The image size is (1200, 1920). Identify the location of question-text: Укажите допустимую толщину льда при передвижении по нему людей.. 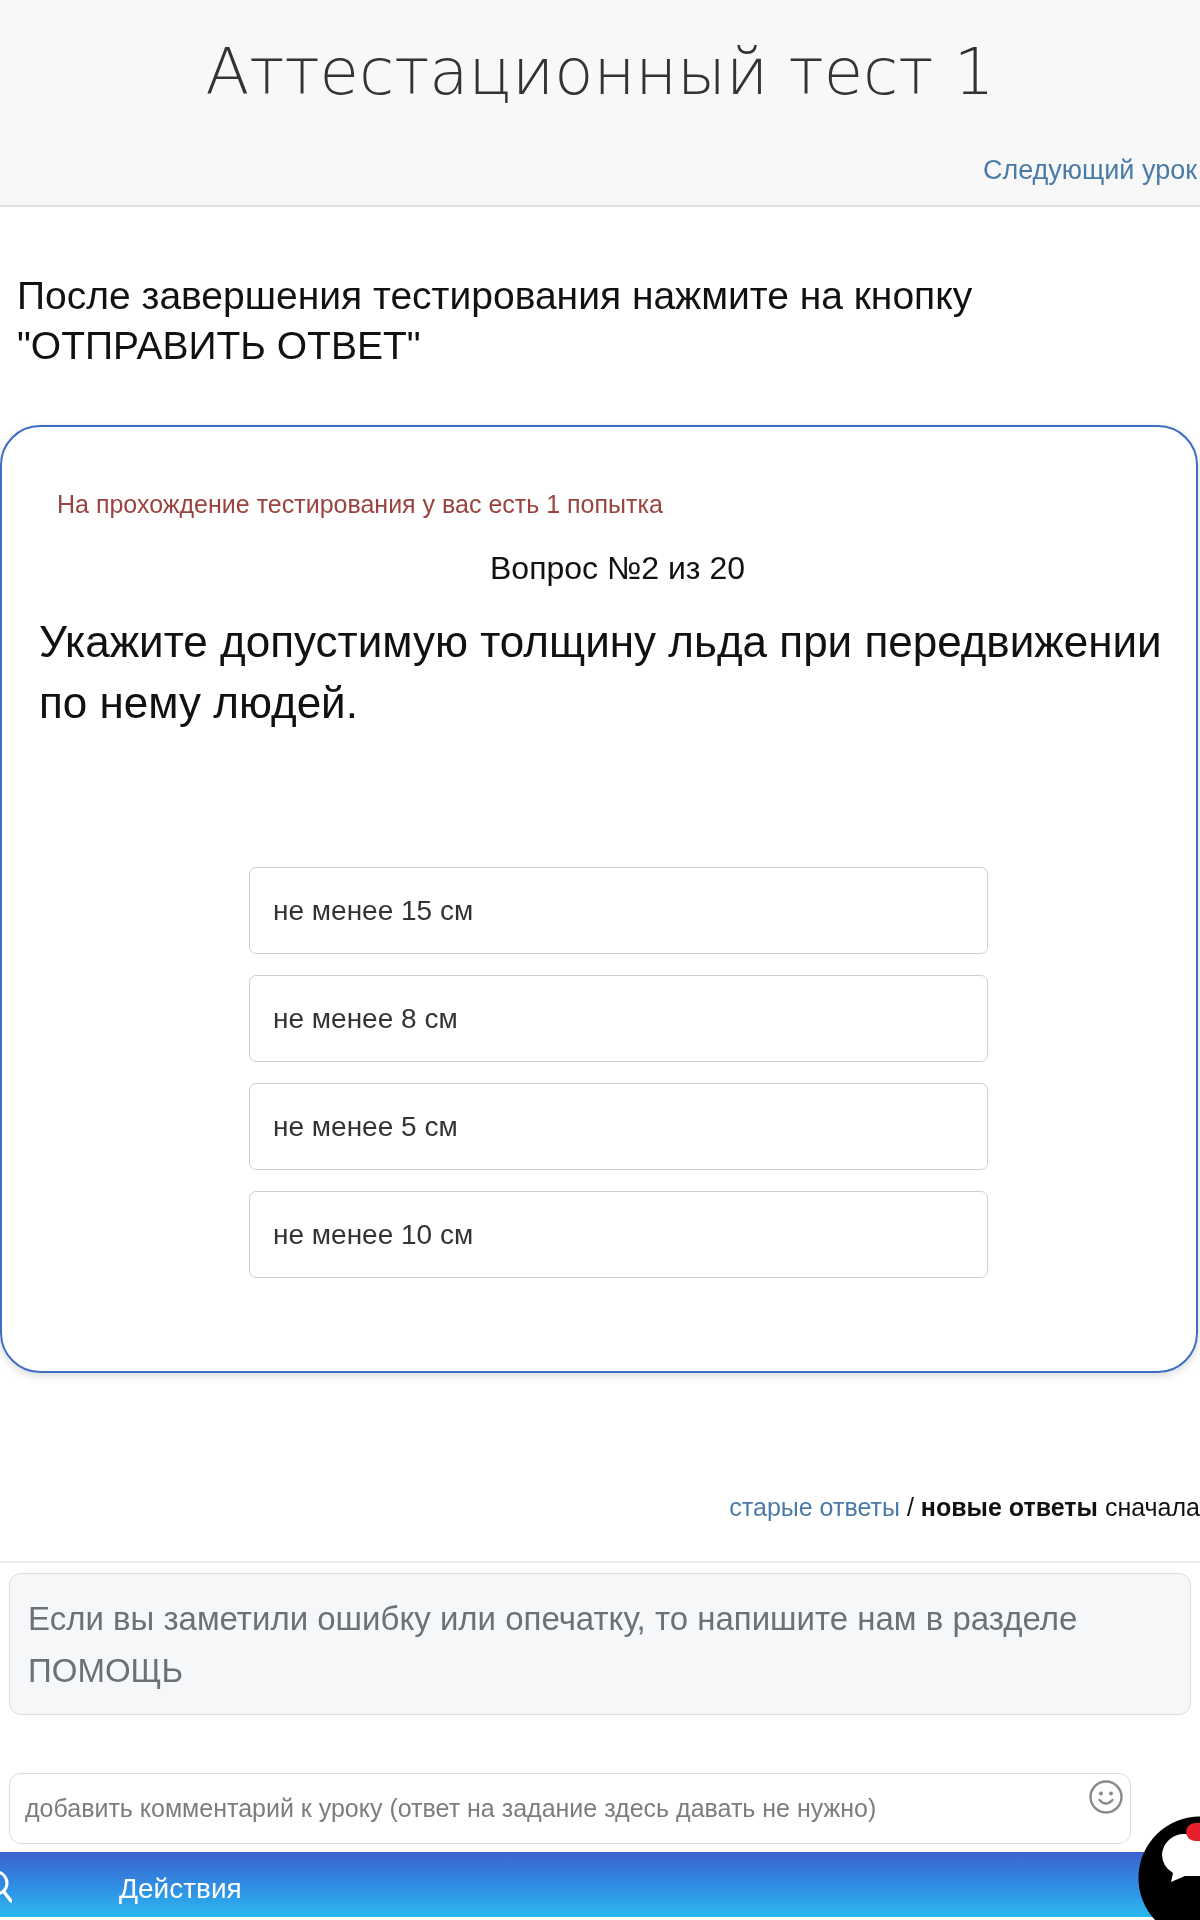
(601, 672).